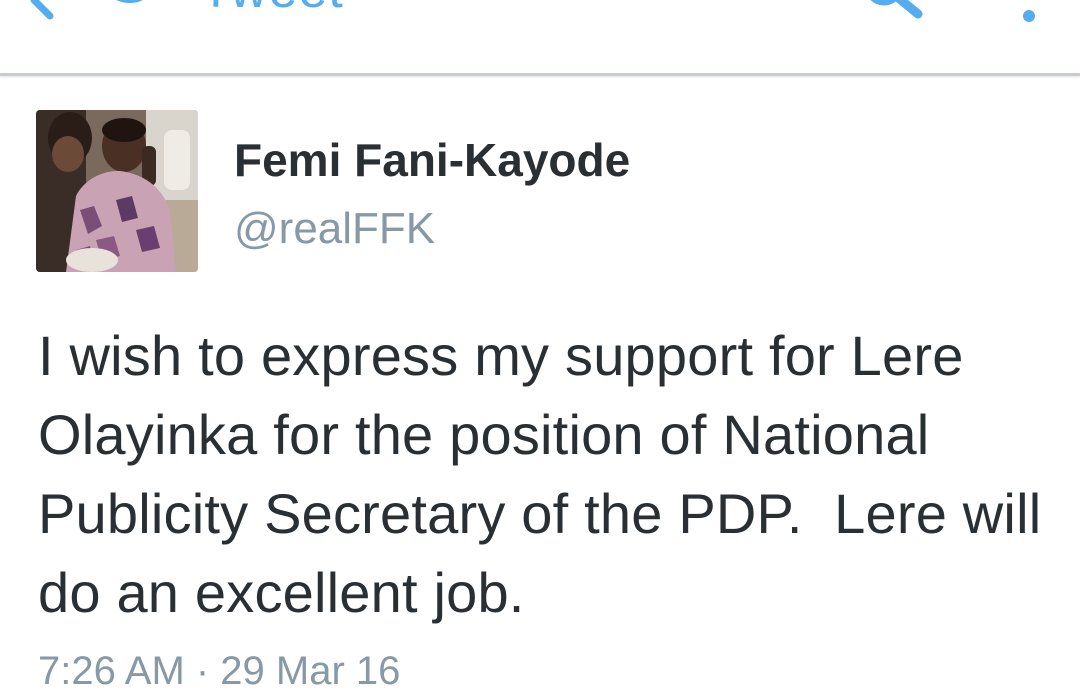 The width and height of the screenshot is (1080, 696). What do you see at coordinates (540, 74) in the screenshot?
I see `app-bar-divider` at bounding box center [540, 74].